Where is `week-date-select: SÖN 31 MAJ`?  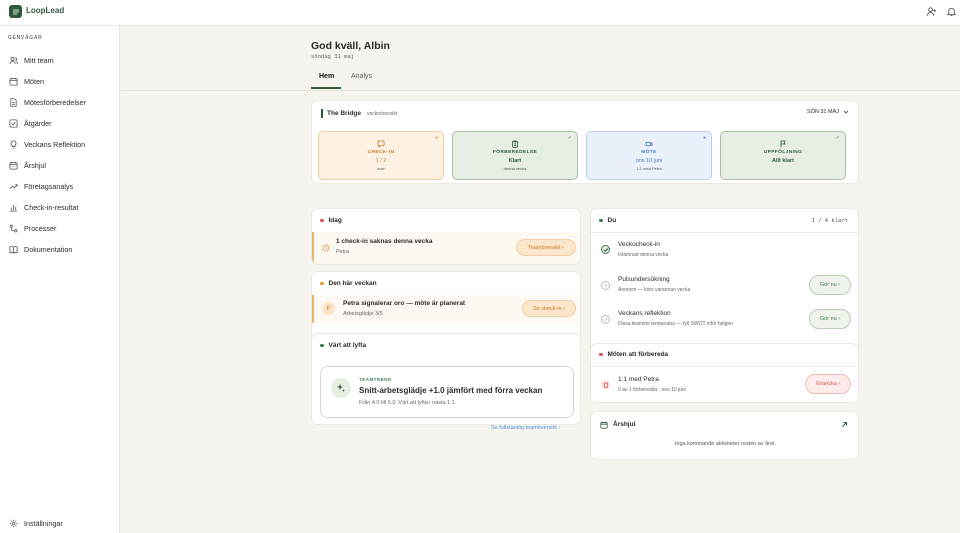
week-date-select: SÖN 31 MAJ is located at coordinates (828, 112).